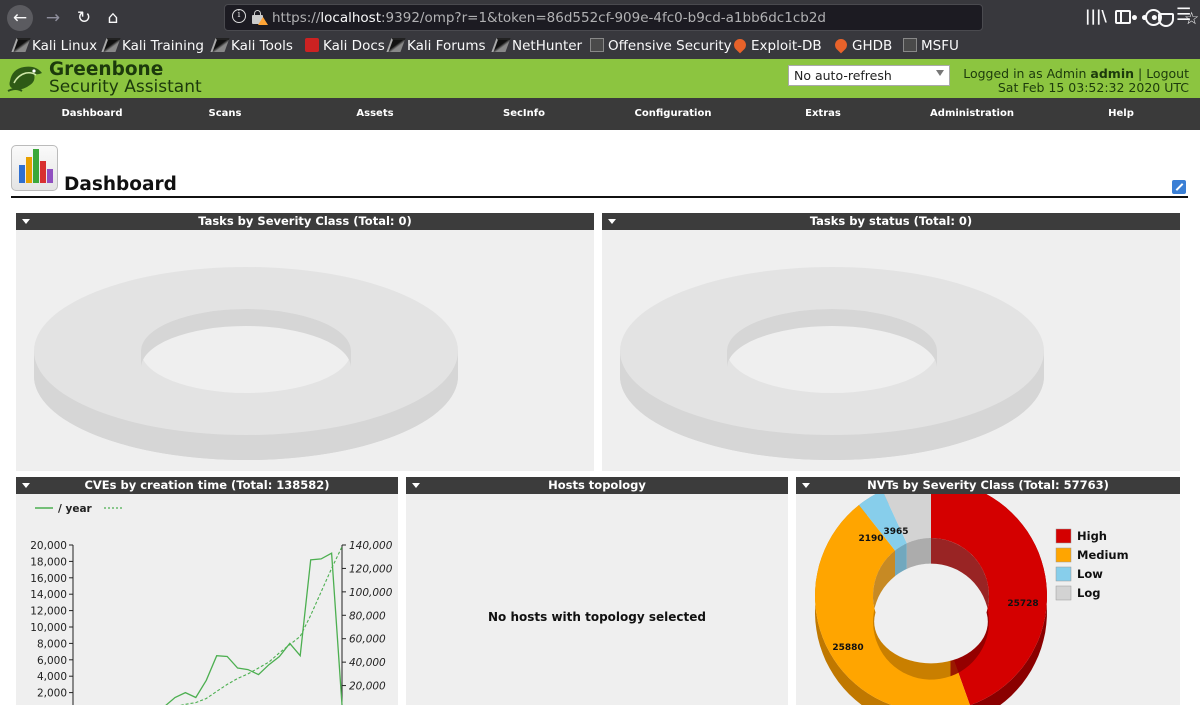  What do you see at coordinates (1096, 16) in the screenshot?
I see `library-icon: |||\` at bounding box center [1096, 16].